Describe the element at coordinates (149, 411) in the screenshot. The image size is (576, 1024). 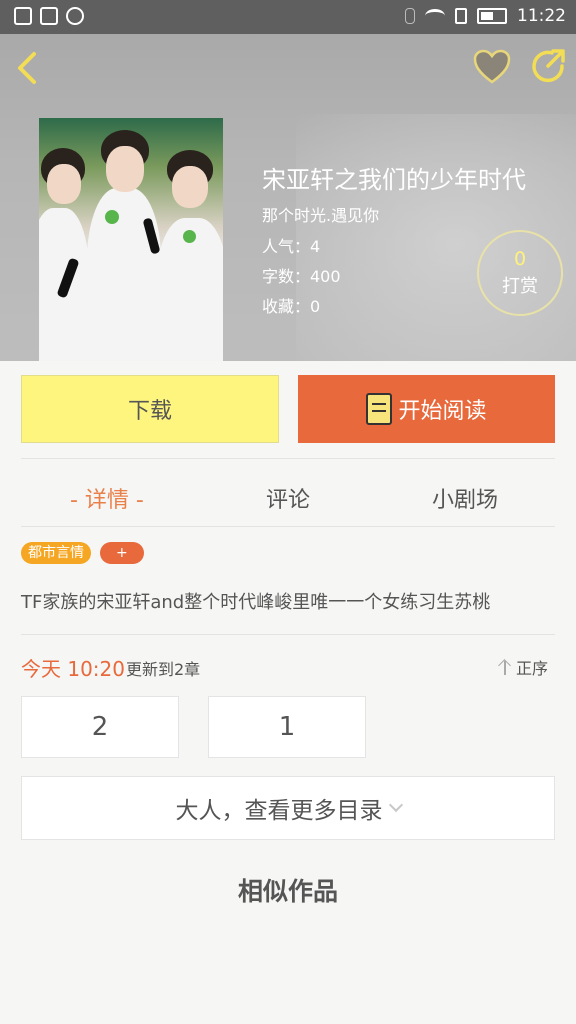
I see `download-label: 下载` at that location.